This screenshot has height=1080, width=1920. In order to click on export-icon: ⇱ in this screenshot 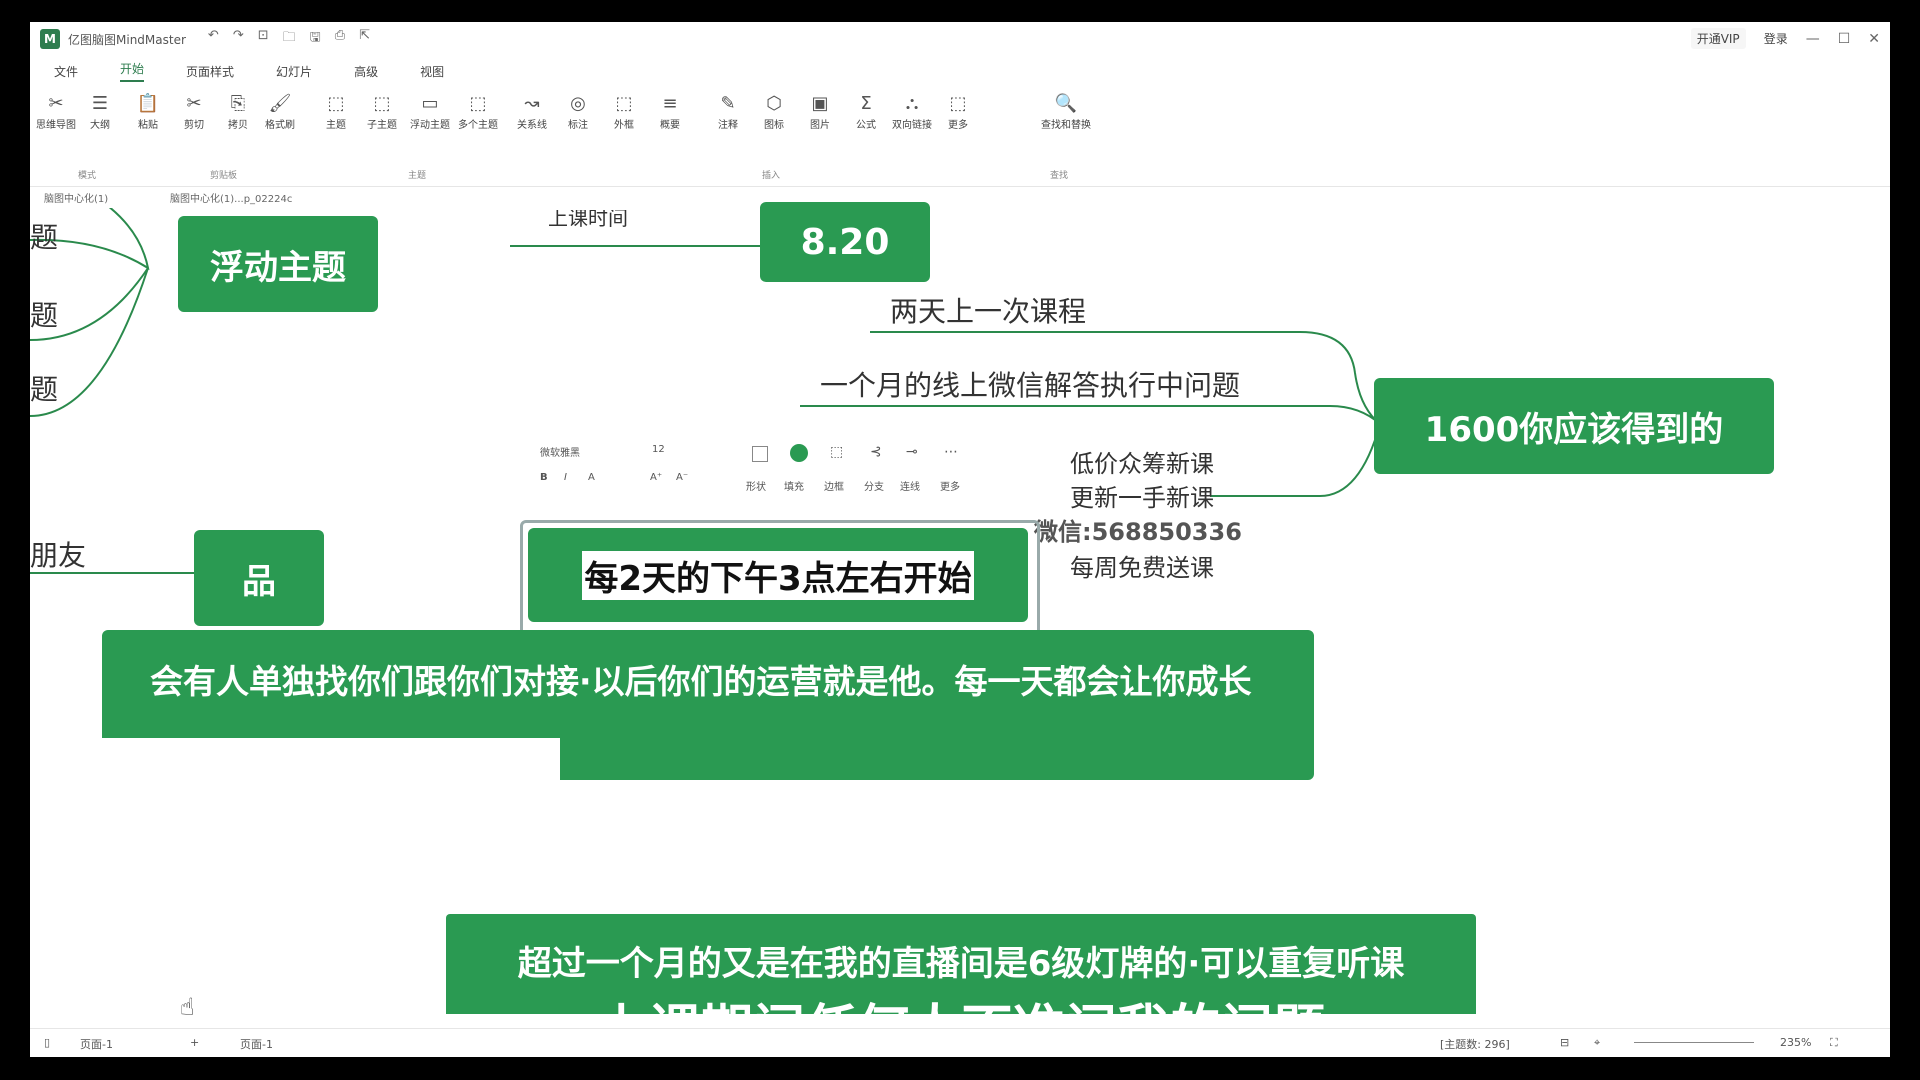, I will do `click(364, 39)`.